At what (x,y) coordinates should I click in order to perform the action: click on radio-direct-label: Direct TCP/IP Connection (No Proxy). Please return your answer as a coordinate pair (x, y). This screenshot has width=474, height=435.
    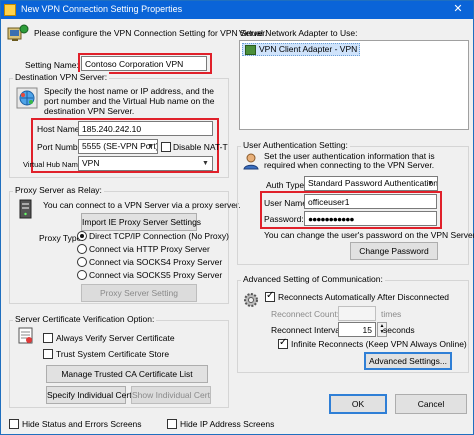
    Looking at the image, I should click on (159, 236).